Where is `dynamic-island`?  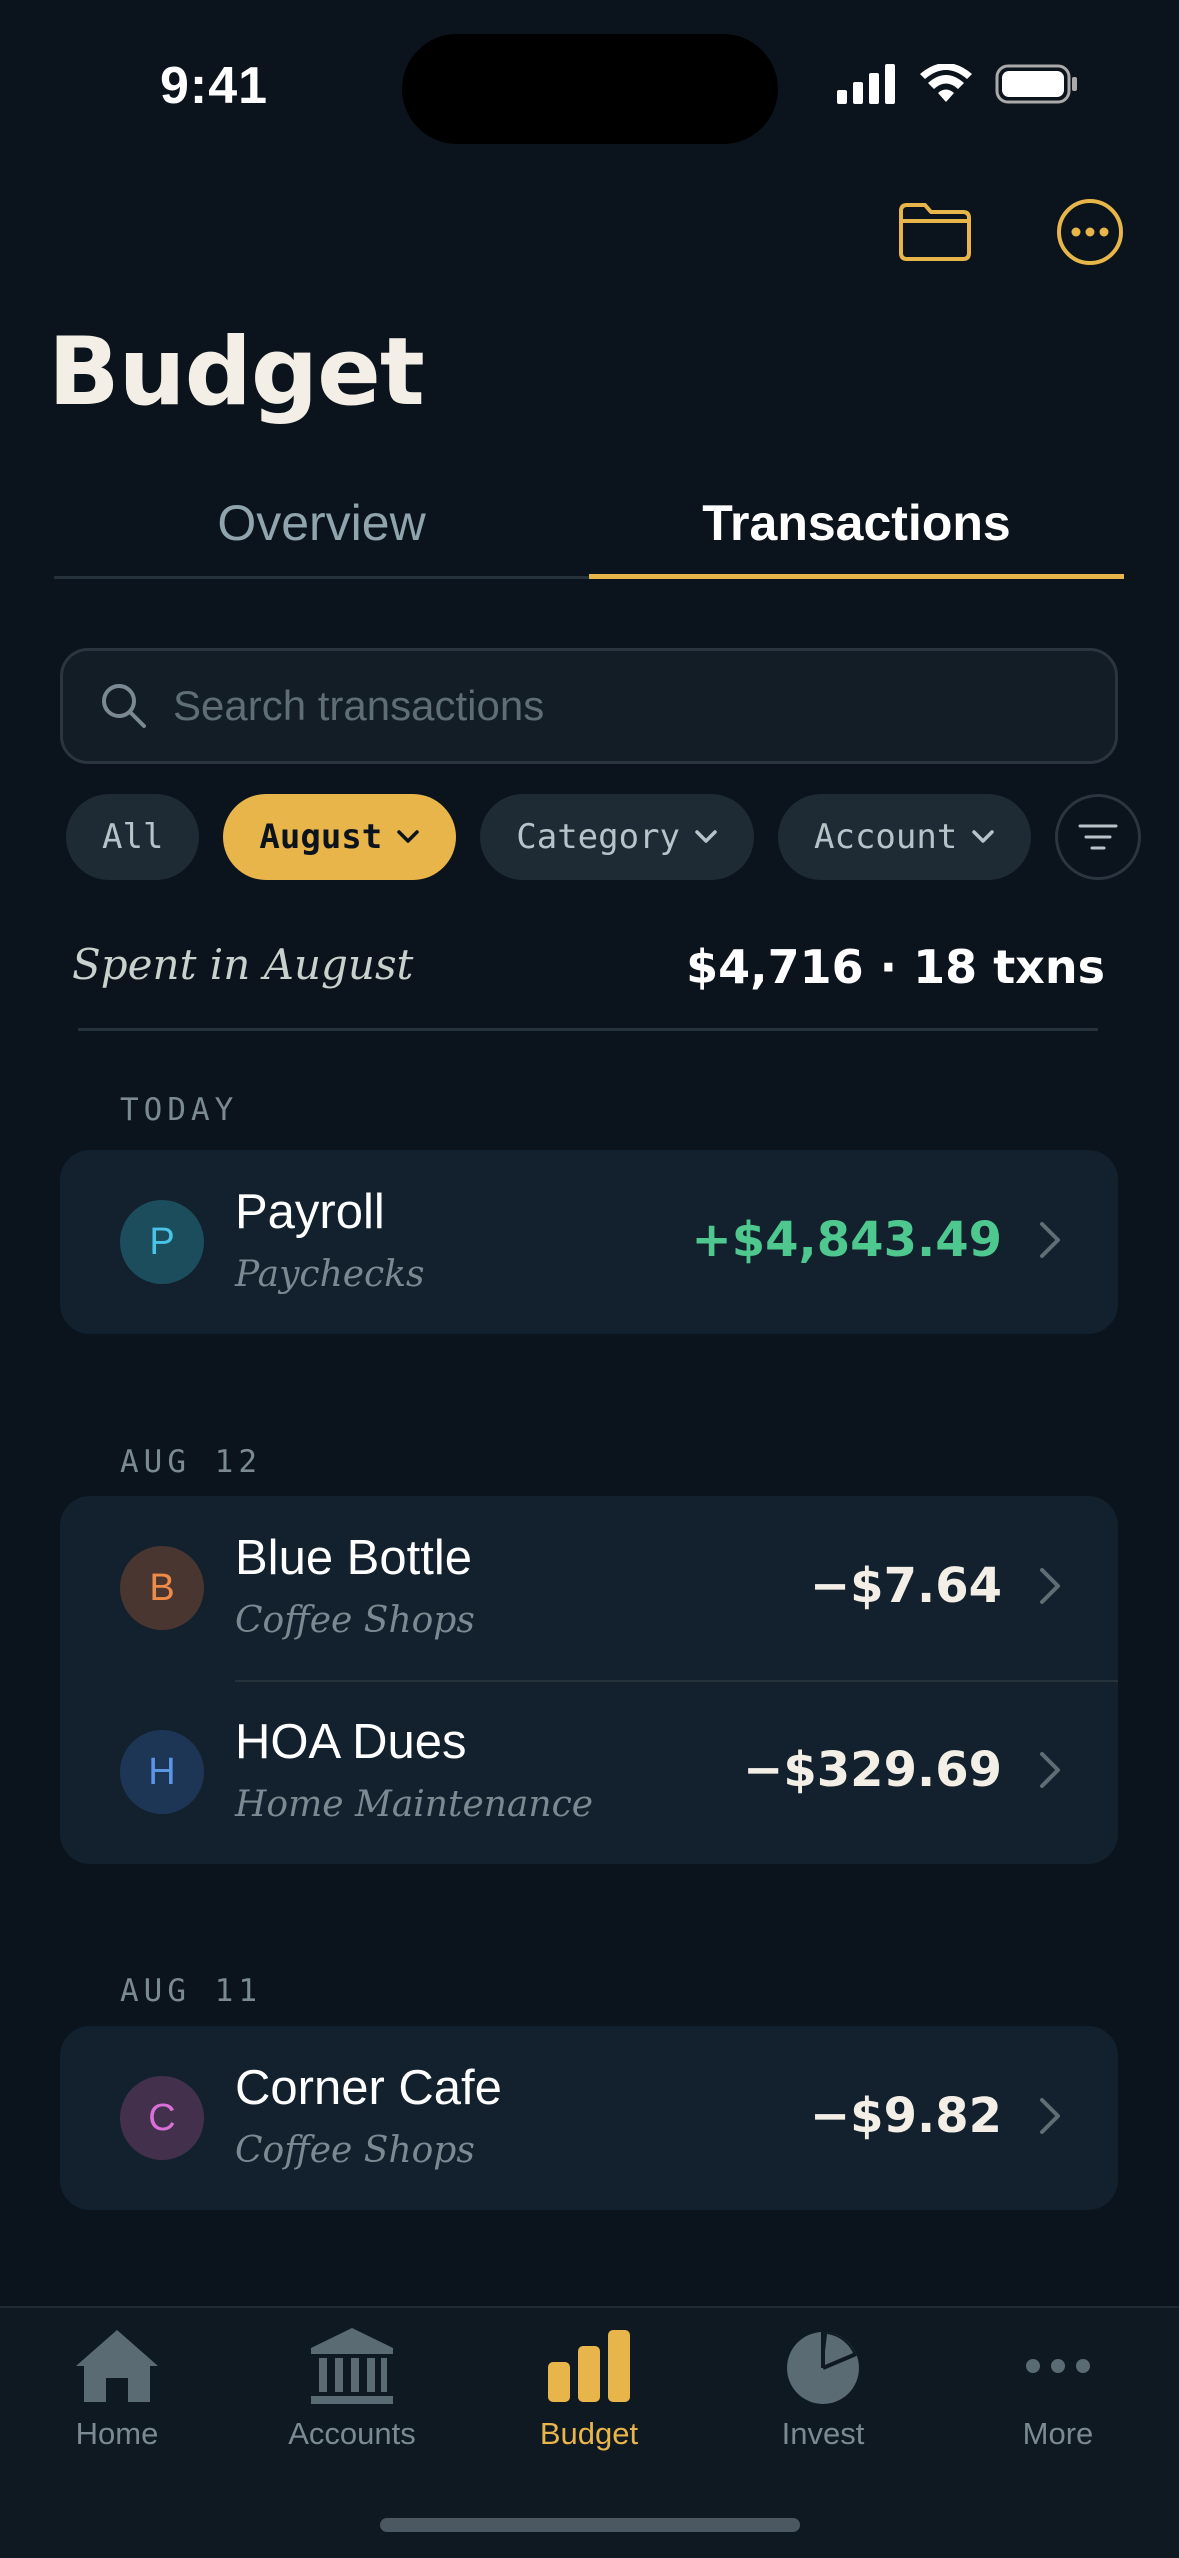 dynamic-island is located at coordinates (590, 89).